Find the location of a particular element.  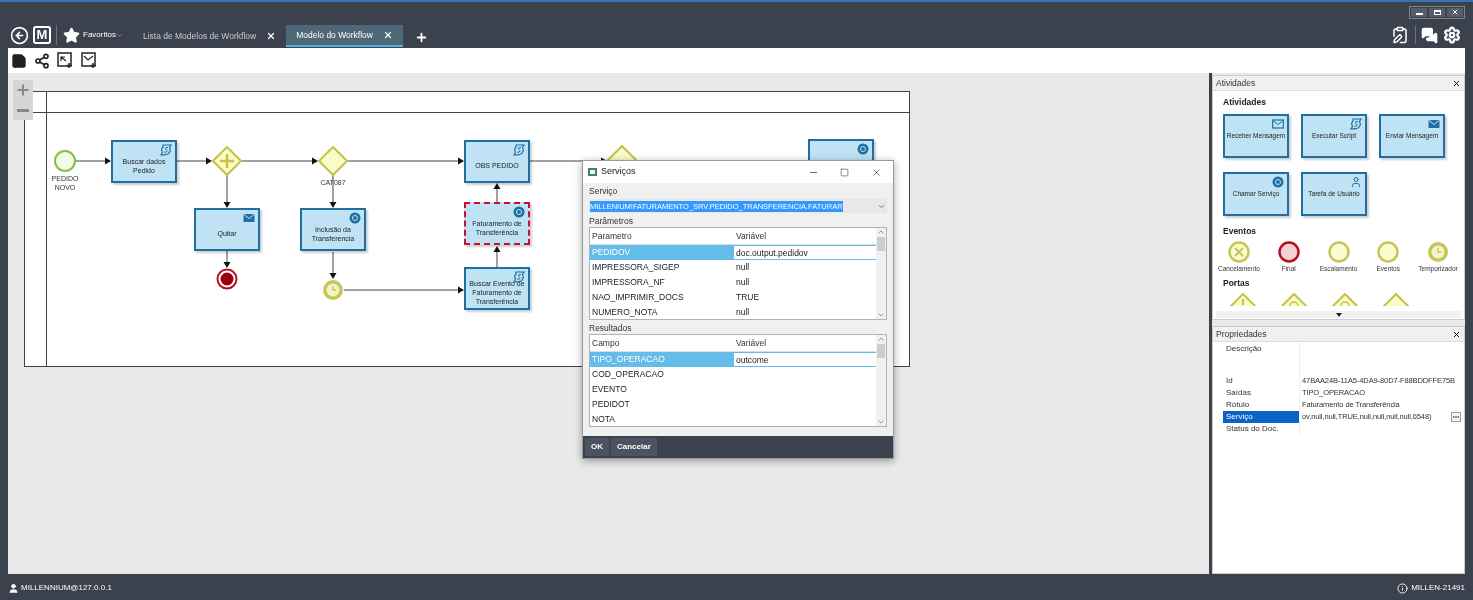

property-name: Id is located at coordinates (1261, 381).